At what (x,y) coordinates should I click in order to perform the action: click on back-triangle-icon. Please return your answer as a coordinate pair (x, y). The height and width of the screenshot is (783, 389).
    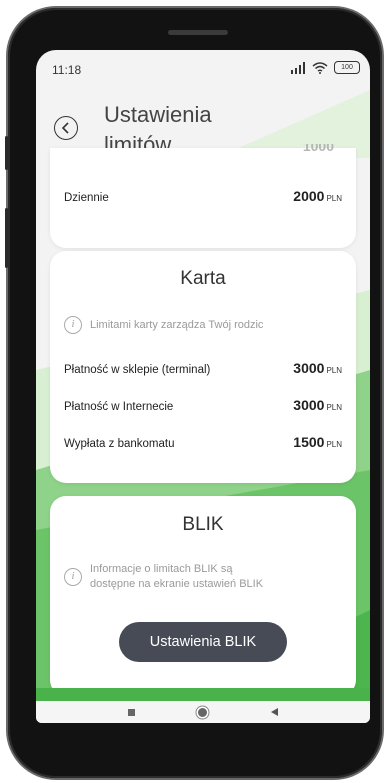
    Looking at the image, I should click on (275, 712).